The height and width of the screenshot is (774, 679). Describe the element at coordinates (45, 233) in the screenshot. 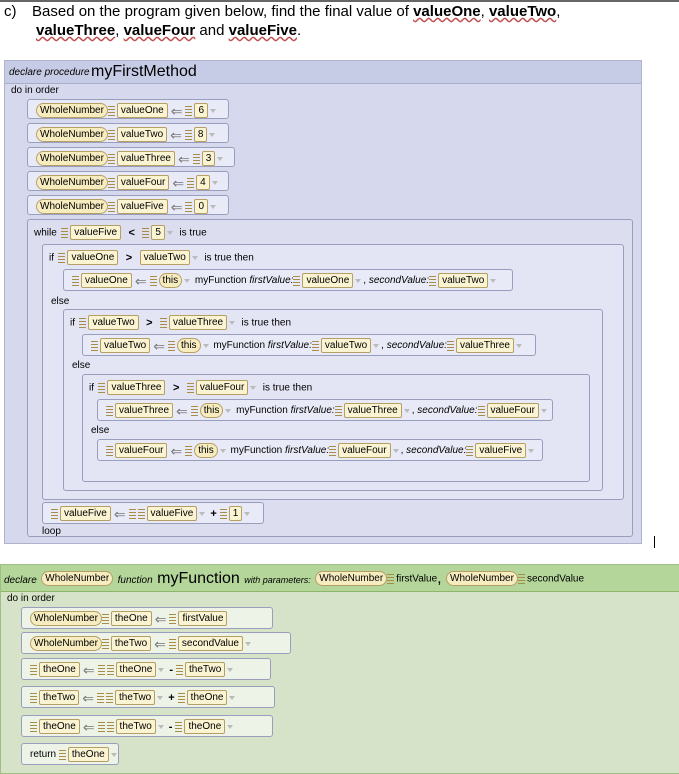

I see `while-keyword: while` at that location.